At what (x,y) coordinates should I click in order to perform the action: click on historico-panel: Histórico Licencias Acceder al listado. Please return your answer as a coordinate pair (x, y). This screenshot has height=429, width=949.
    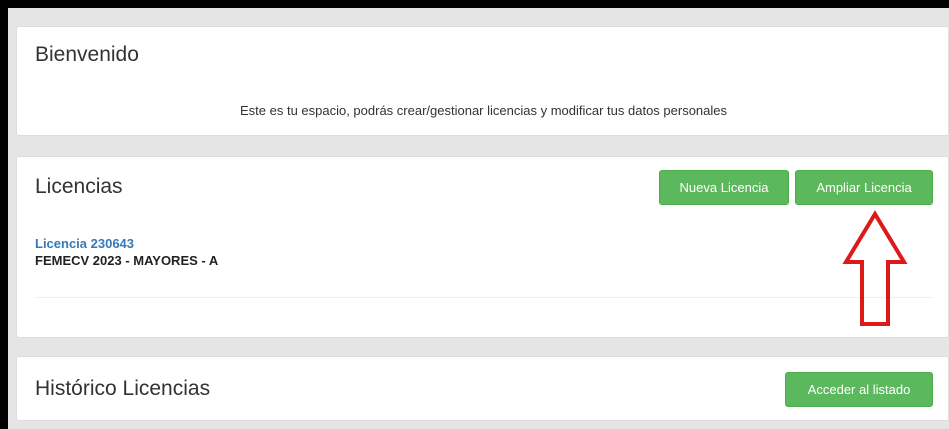
    Looking at the image, I should click on (482, 388).